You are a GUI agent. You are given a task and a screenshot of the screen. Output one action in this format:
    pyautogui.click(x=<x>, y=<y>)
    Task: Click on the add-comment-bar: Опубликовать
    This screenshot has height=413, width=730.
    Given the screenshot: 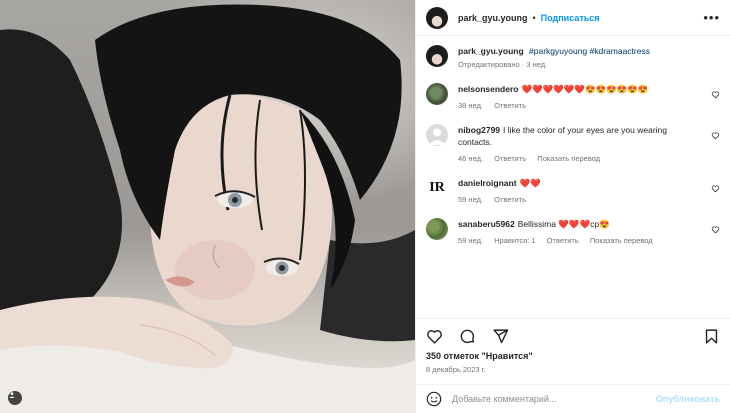 What is the action you would take?
    pyautogui.click(x=573, y=398)
    